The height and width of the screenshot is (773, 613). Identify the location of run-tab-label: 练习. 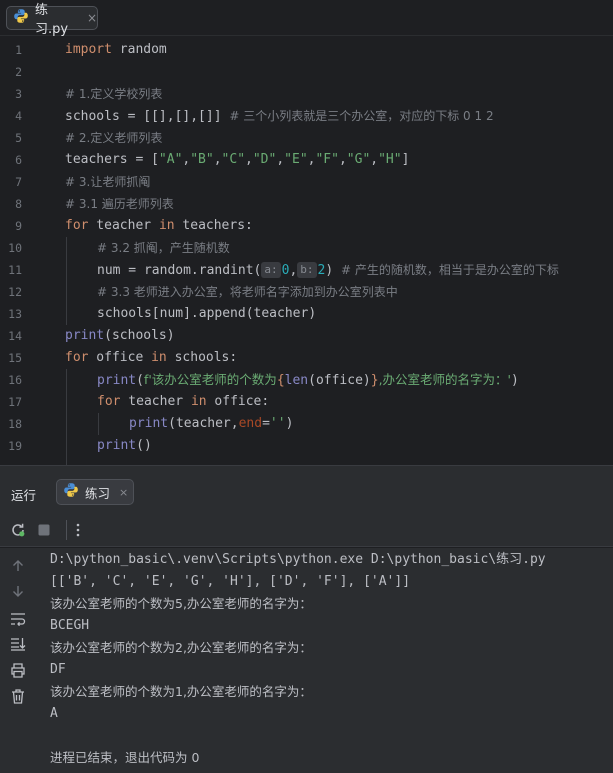
(98, 493).